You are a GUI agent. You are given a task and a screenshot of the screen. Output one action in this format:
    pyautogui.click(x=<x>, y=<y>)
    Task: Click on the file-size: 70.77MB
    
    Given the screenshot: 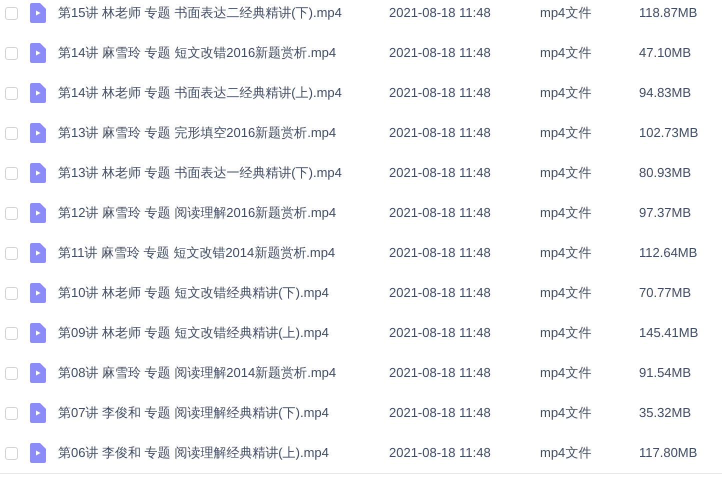 What is the action you would take?
    pyautogui.click(x=665, y=293)
    